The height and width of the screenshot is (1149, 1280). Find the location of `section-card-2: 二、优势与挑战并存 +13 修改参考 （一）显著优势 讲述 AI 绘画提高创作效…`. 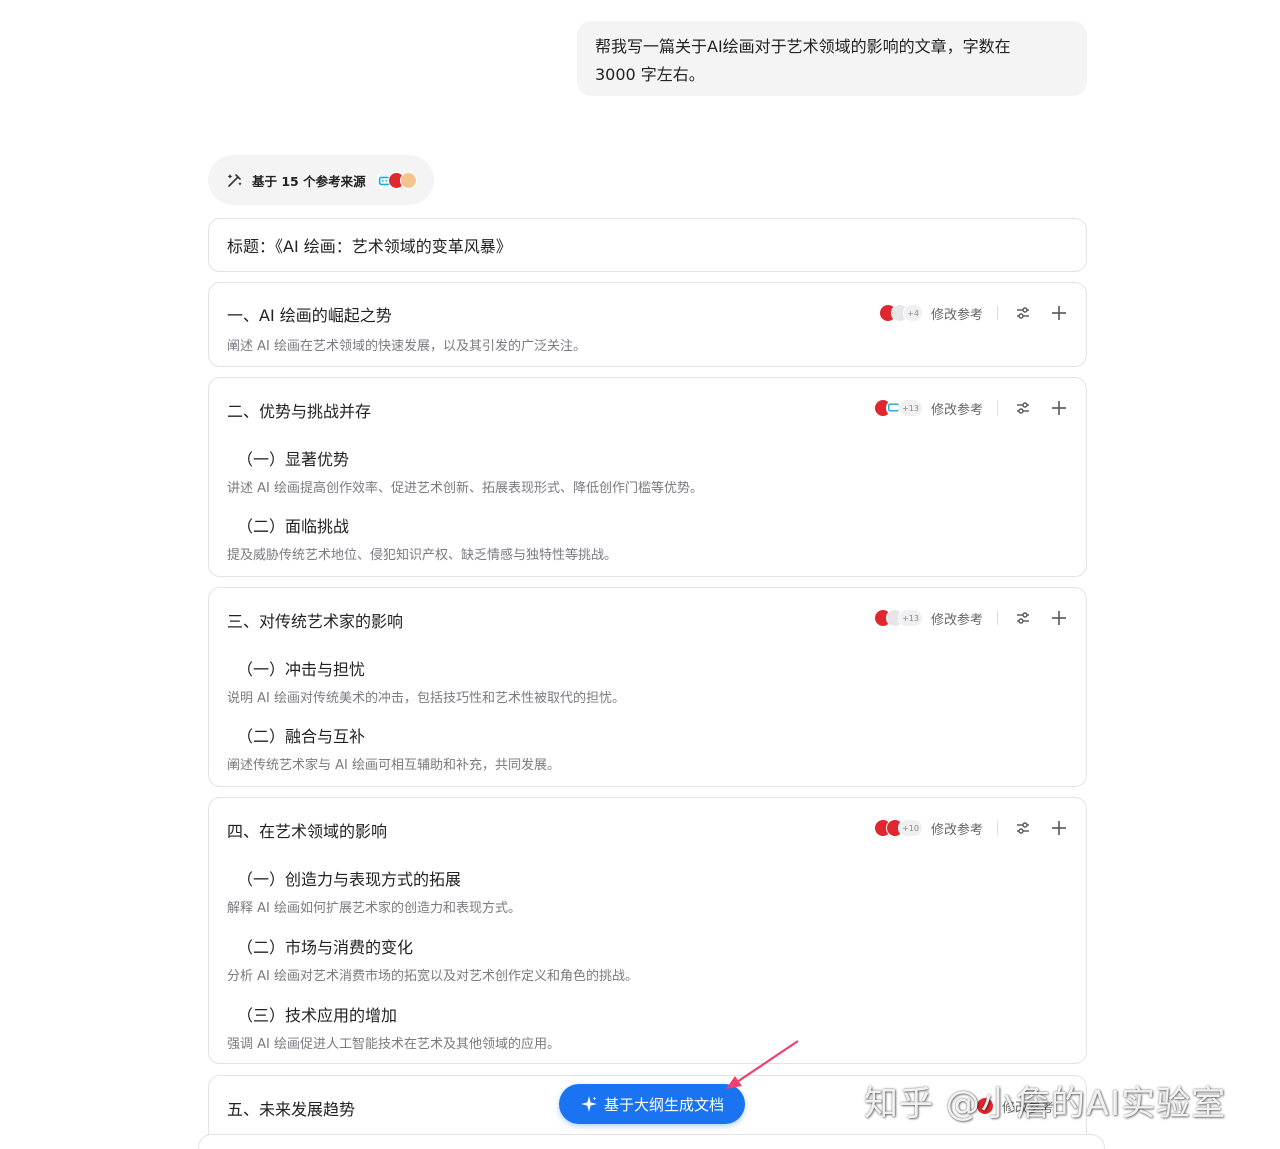

section-card-2: 二、优势与挑战并存 +13 修改参考 （一）显著优势 讲述 AI 绘画提高创作效… is located at coordinates (647, 477).